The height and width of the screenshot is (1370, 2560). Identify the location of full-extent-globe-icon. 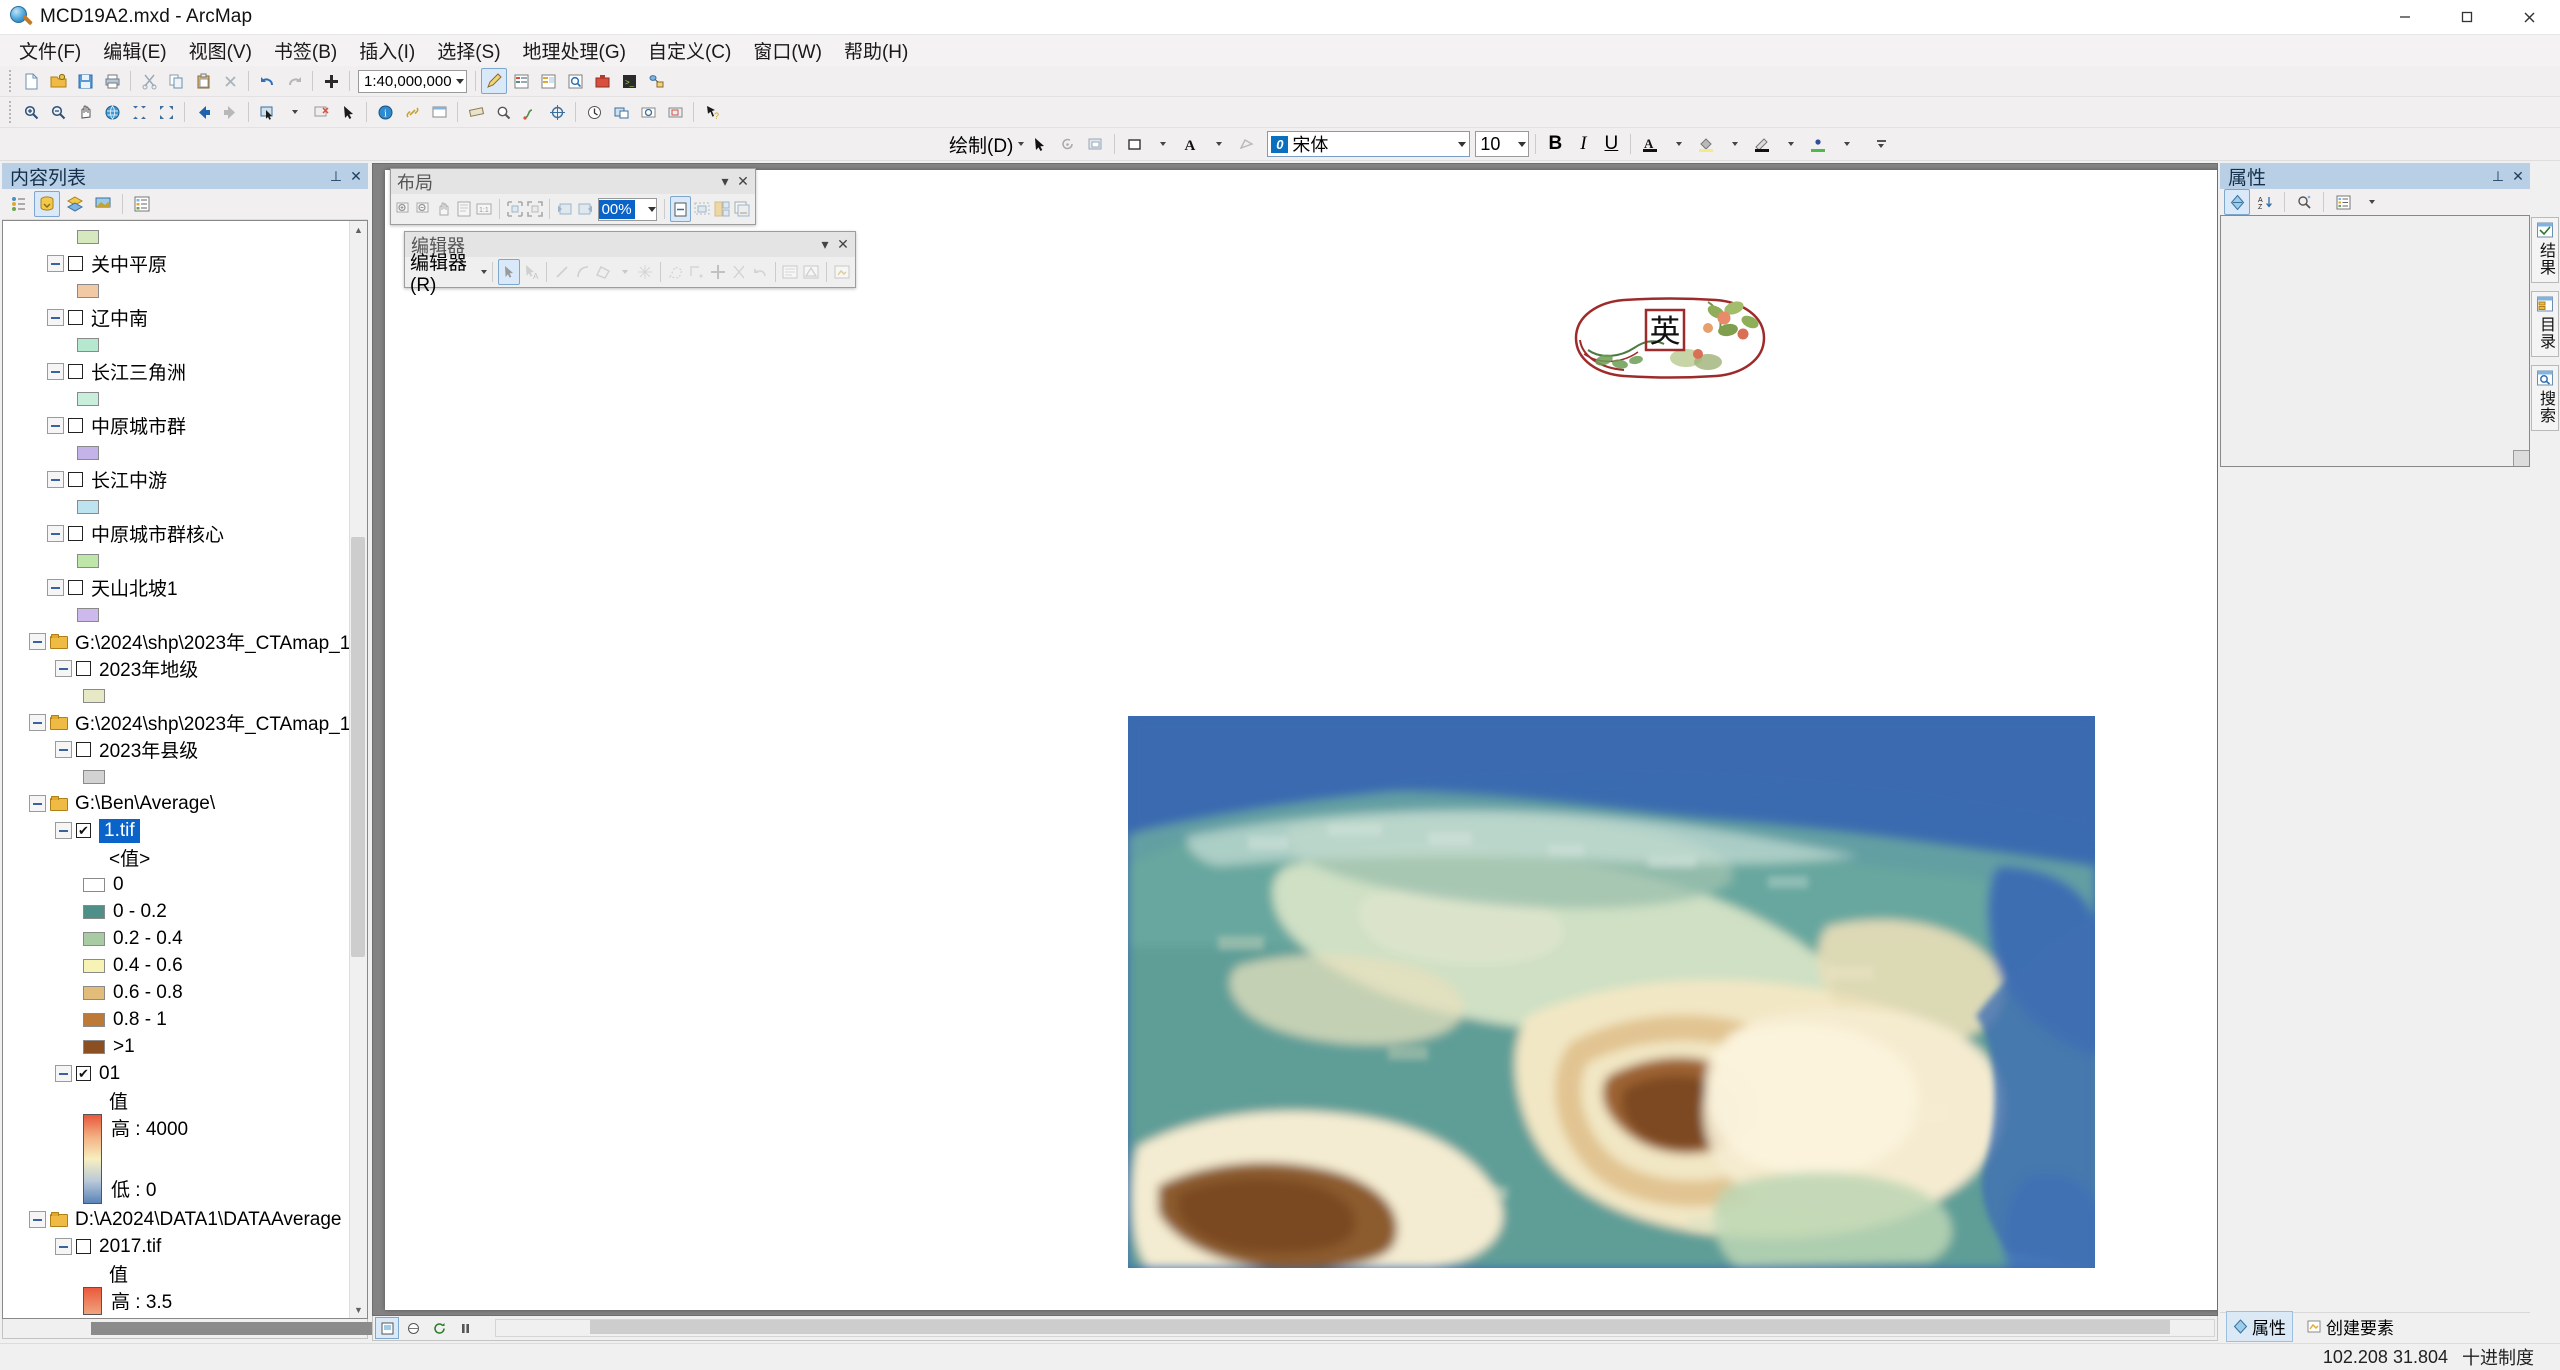
(112, 112).